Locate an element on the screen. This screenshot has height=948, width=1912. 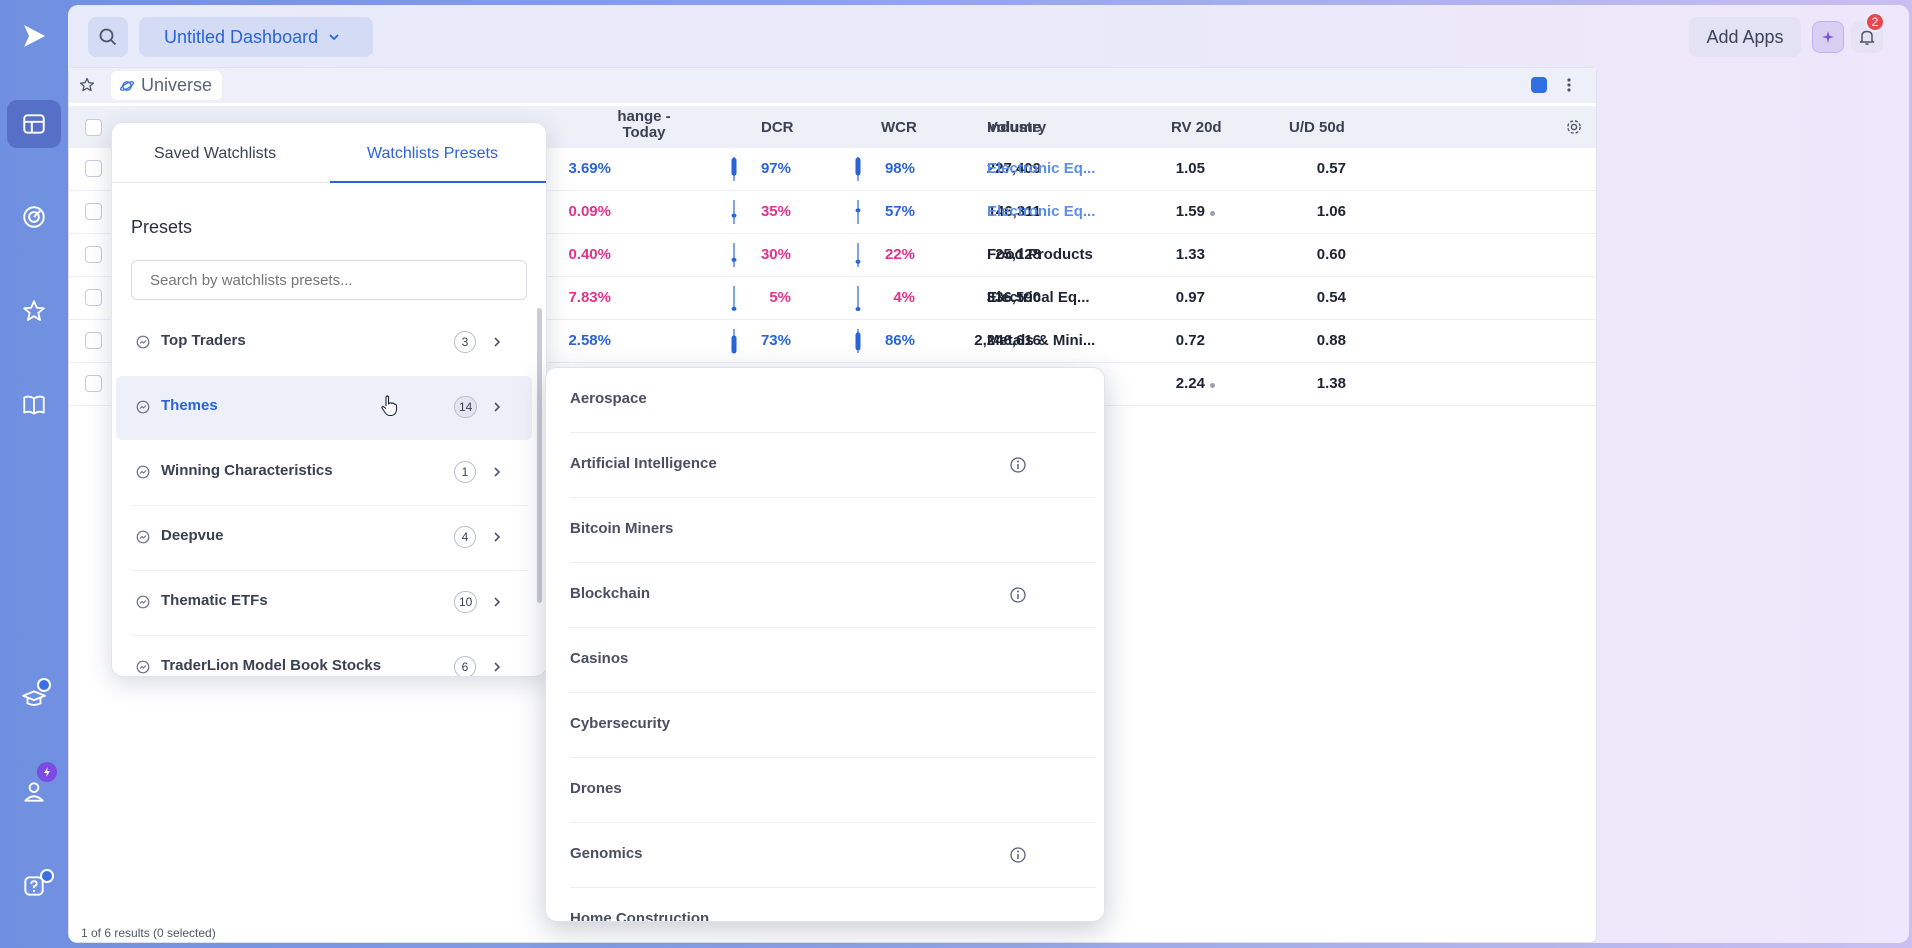
education-nav-button is located at coordinates (34, 699).